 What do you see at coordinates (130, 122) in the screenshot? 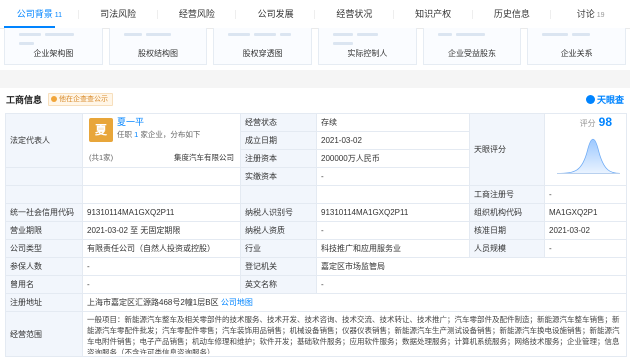
I see `legal-rep-name: 夏一平` at bounding box center [130, 122].